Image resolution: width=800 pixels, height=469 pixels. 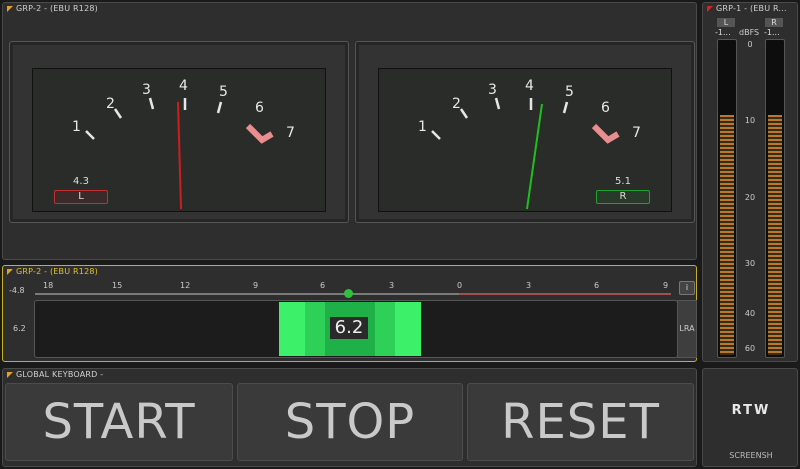 I want to click on info-button: i, so click(x=687, y=288).